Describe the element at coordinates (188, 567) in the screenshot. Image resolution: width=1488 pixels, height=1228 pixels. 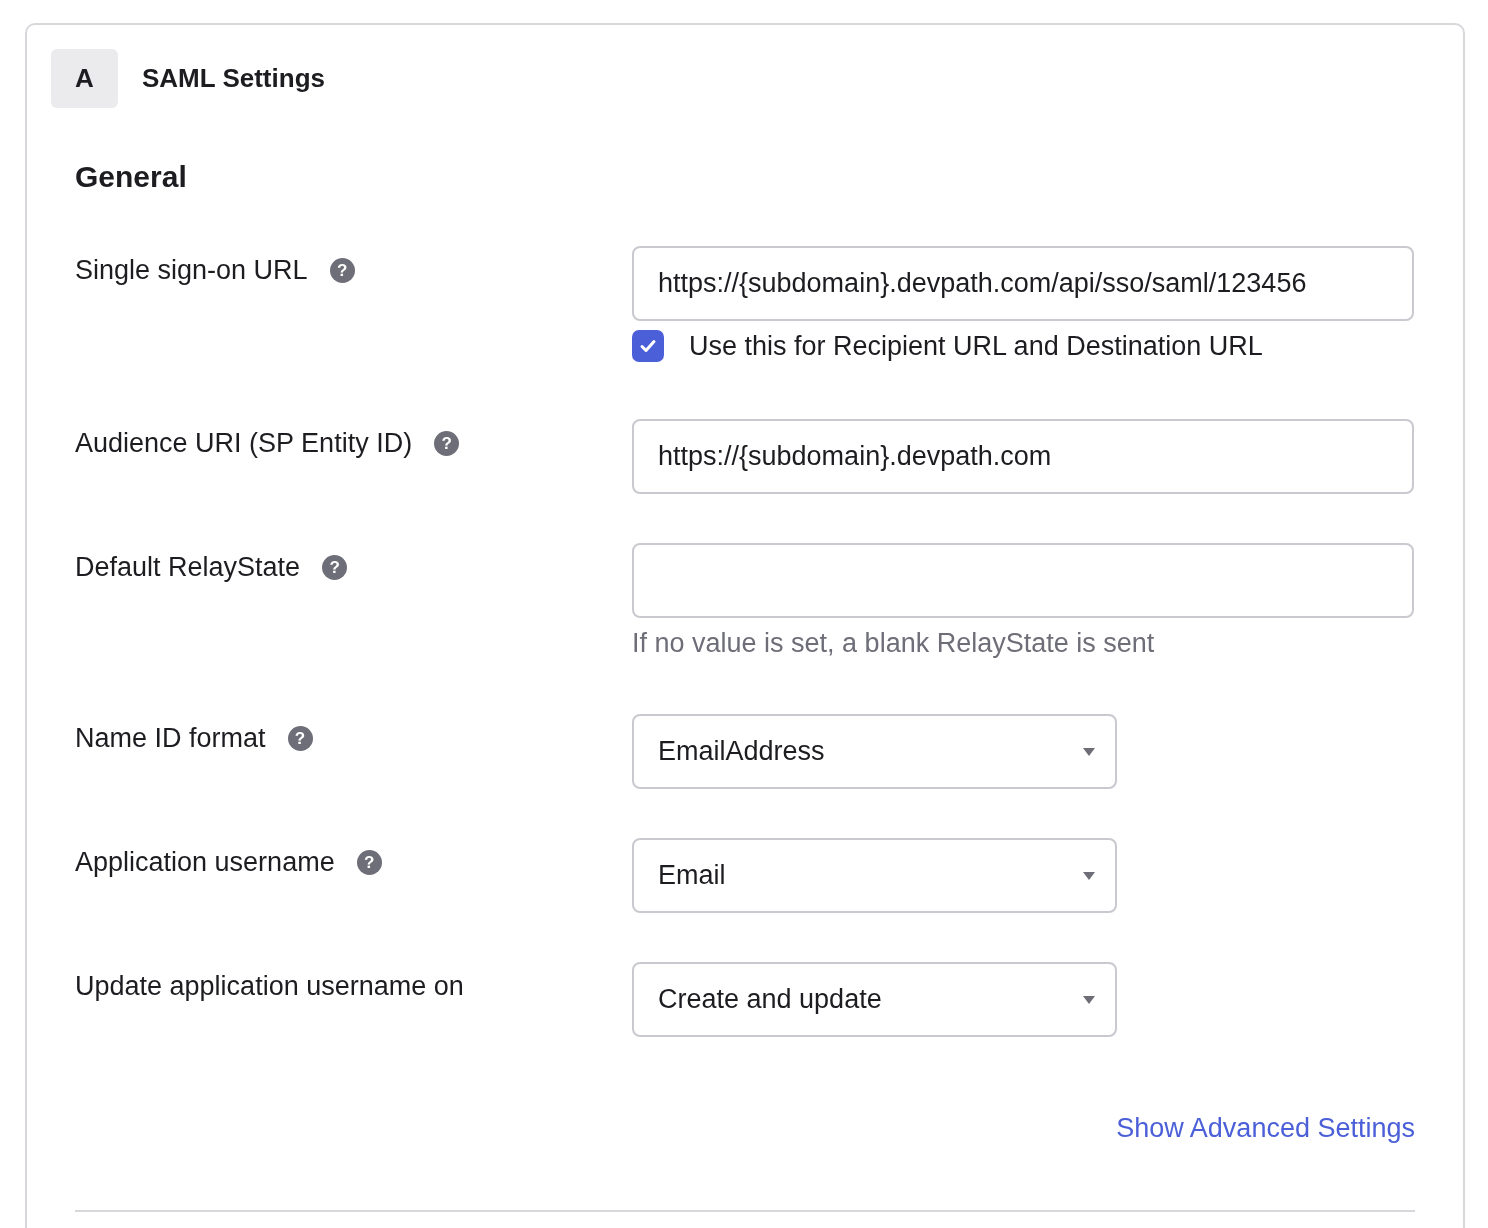
I see `field-label: Default RelayState` at that location.